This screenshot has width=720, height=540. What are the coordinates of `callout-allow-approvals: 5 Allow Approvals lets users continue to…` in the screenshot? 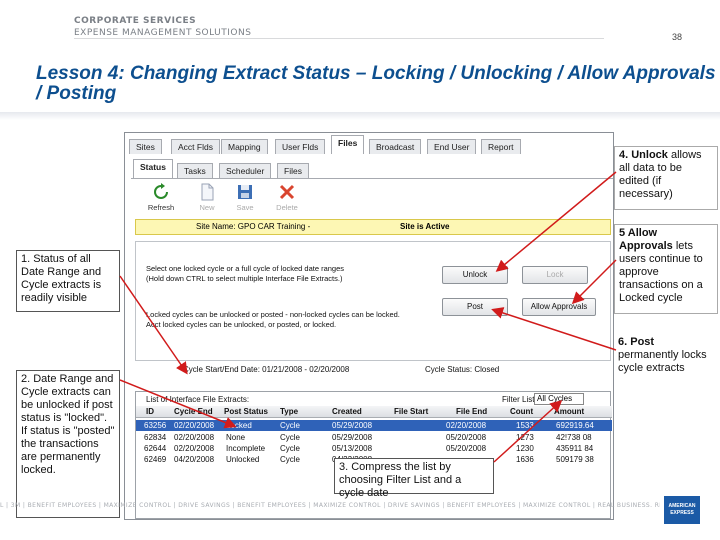 It's located at (666, 269).